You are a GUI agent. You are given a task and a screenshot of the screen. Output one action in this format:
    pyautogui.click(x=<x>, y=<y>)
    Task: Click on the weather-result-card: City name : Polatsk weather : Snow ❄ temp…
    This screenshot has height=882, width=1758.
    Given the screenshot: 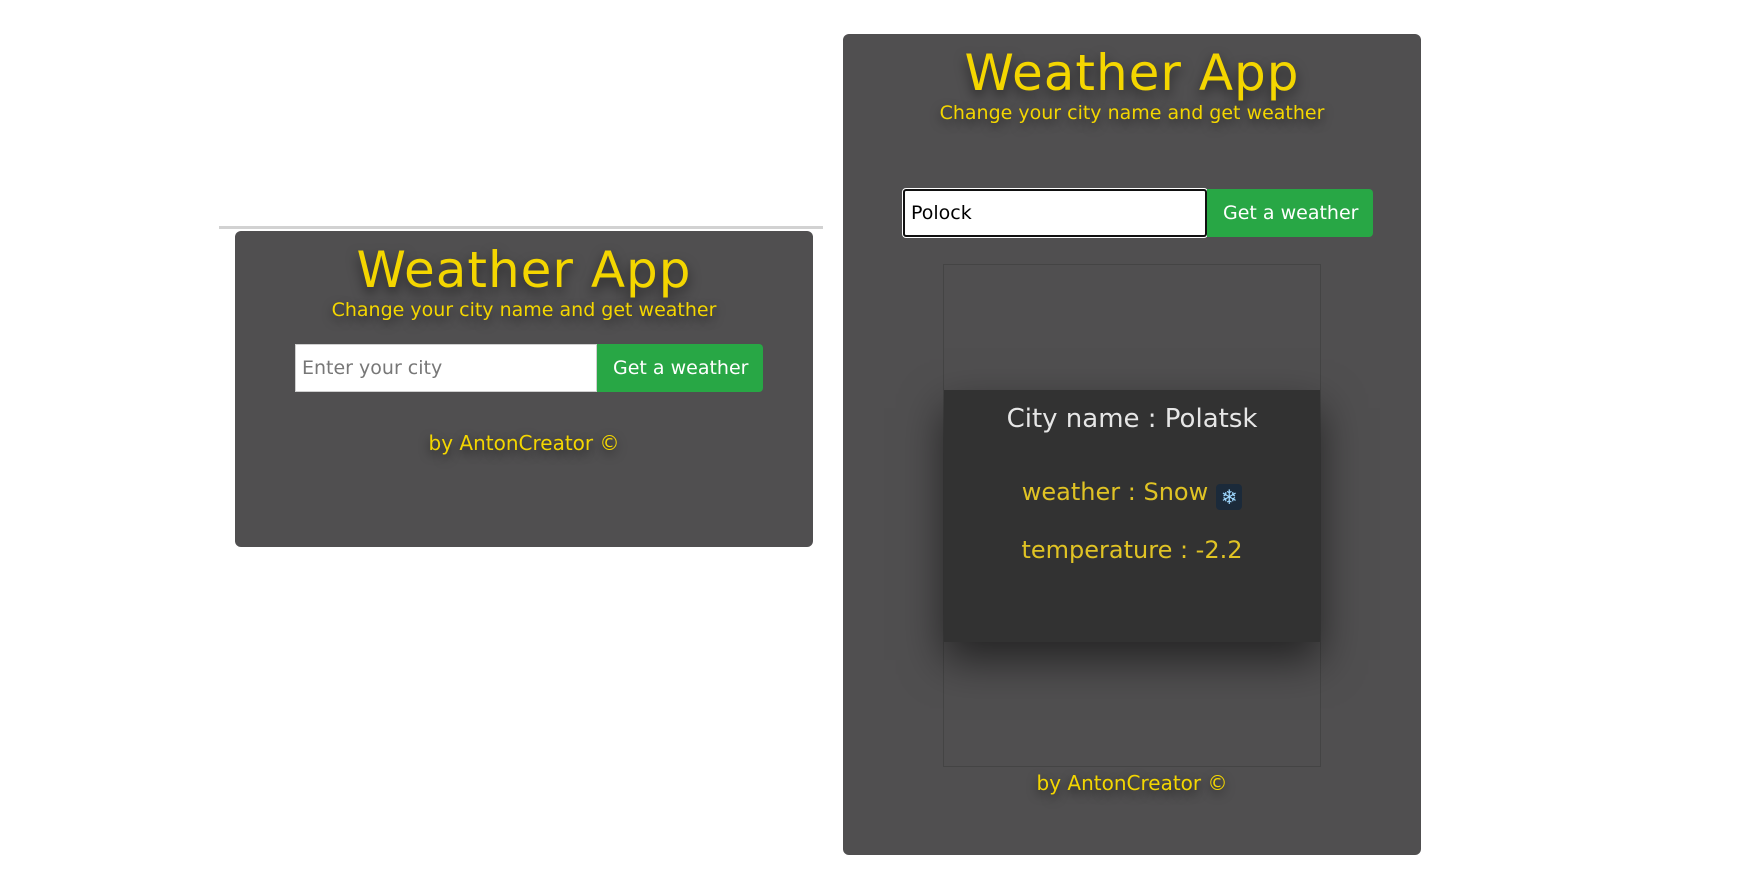 What is the action you would take?
    pyautogui.click(x=1132, y=516)
    